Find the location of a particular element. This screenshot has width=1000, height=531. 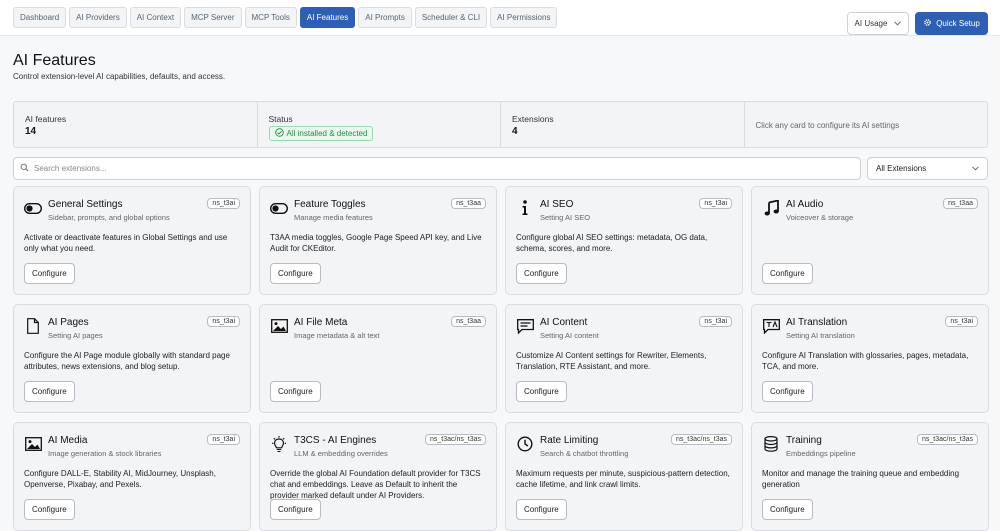

card-title: Training is located at coordinates (804, 440).